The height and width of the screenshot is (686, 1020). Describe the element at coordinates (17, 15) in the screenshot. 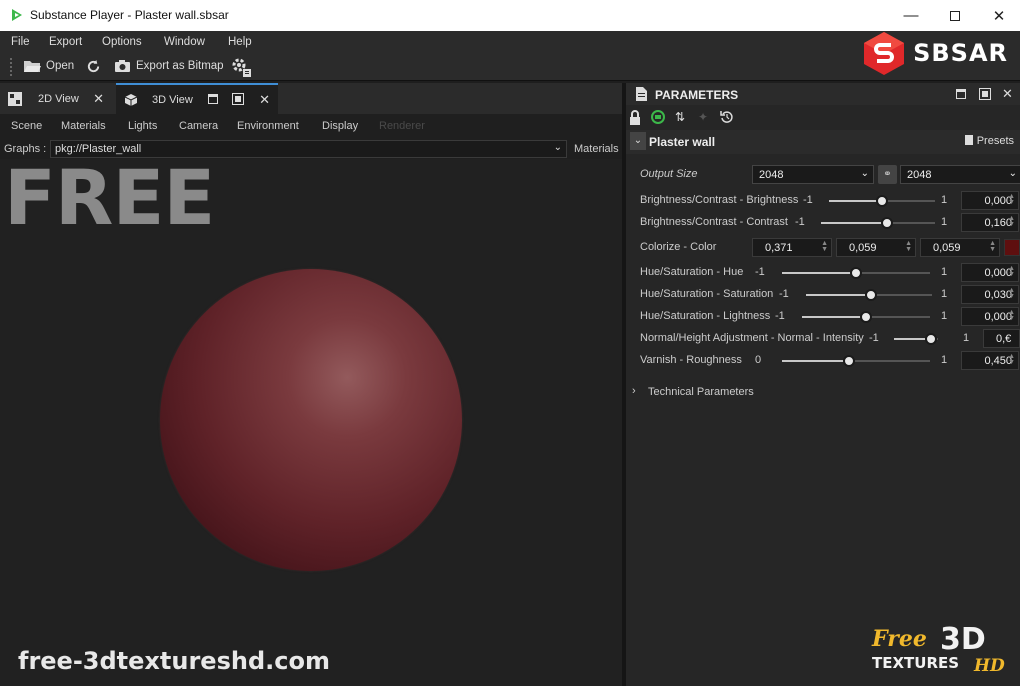

I see `substance-player-icon` at that location.